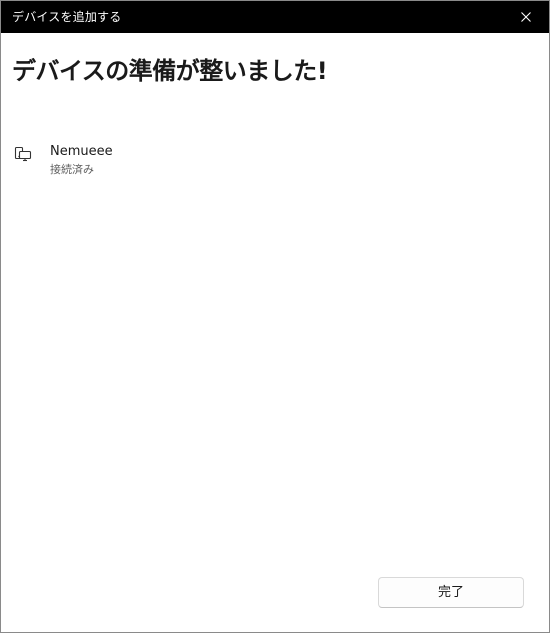 The width and height of the screenshot is (550, 633). Describe the element at coordinates (81, 151) in the screenshot. I see `device-name: Nemueee` at that location.